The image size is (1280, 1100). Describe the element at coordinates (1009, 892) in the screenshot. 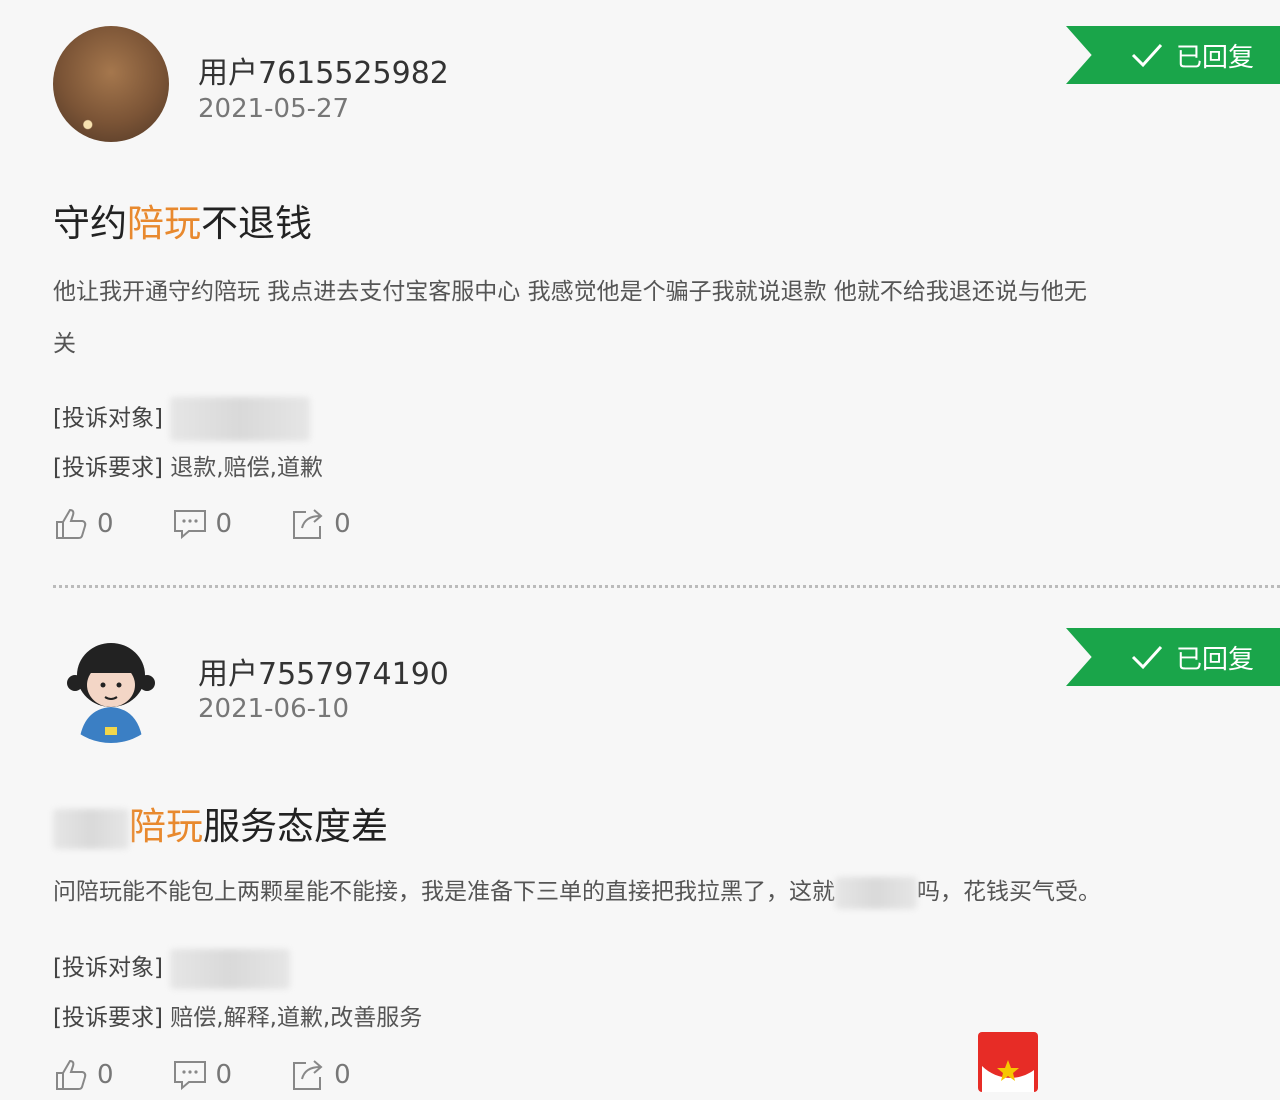

I see `body-part: 吗，花钱买气受。` at that location.